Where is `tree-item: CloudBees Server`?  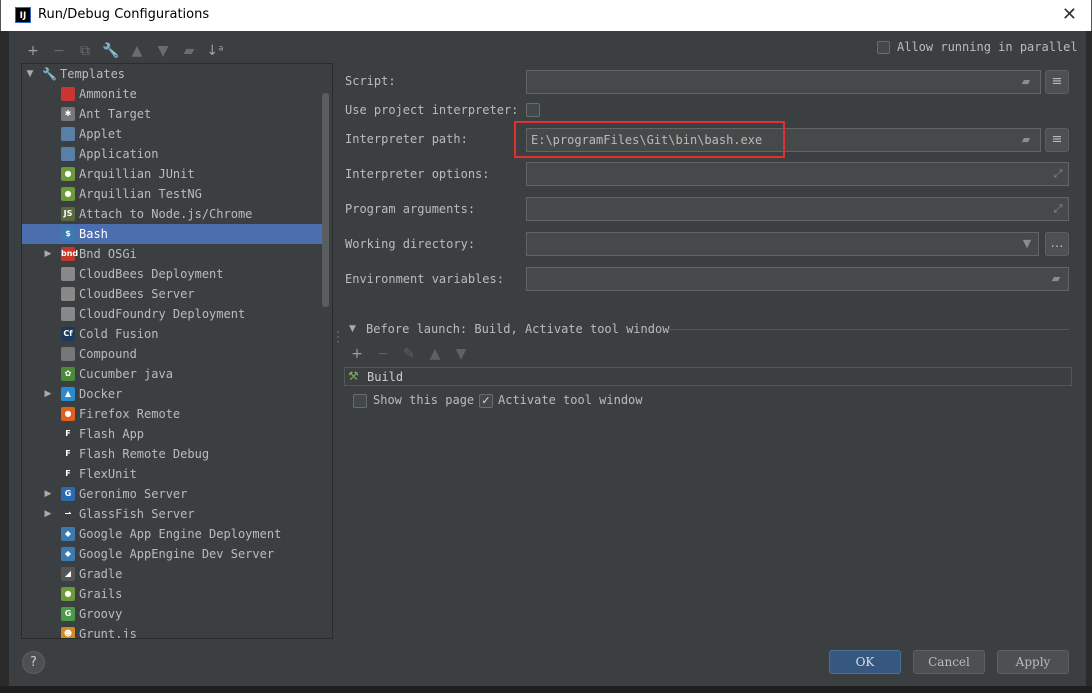
tree-item: CloudBees Server is located at coordinates (172, 294).